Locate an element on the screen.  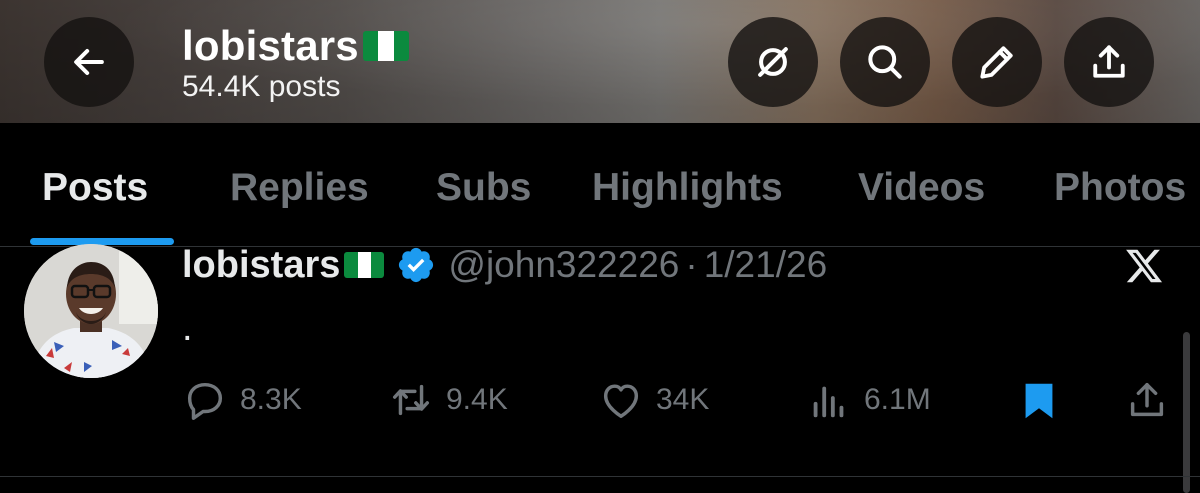
grok-button is located at coordinates (773, 62).